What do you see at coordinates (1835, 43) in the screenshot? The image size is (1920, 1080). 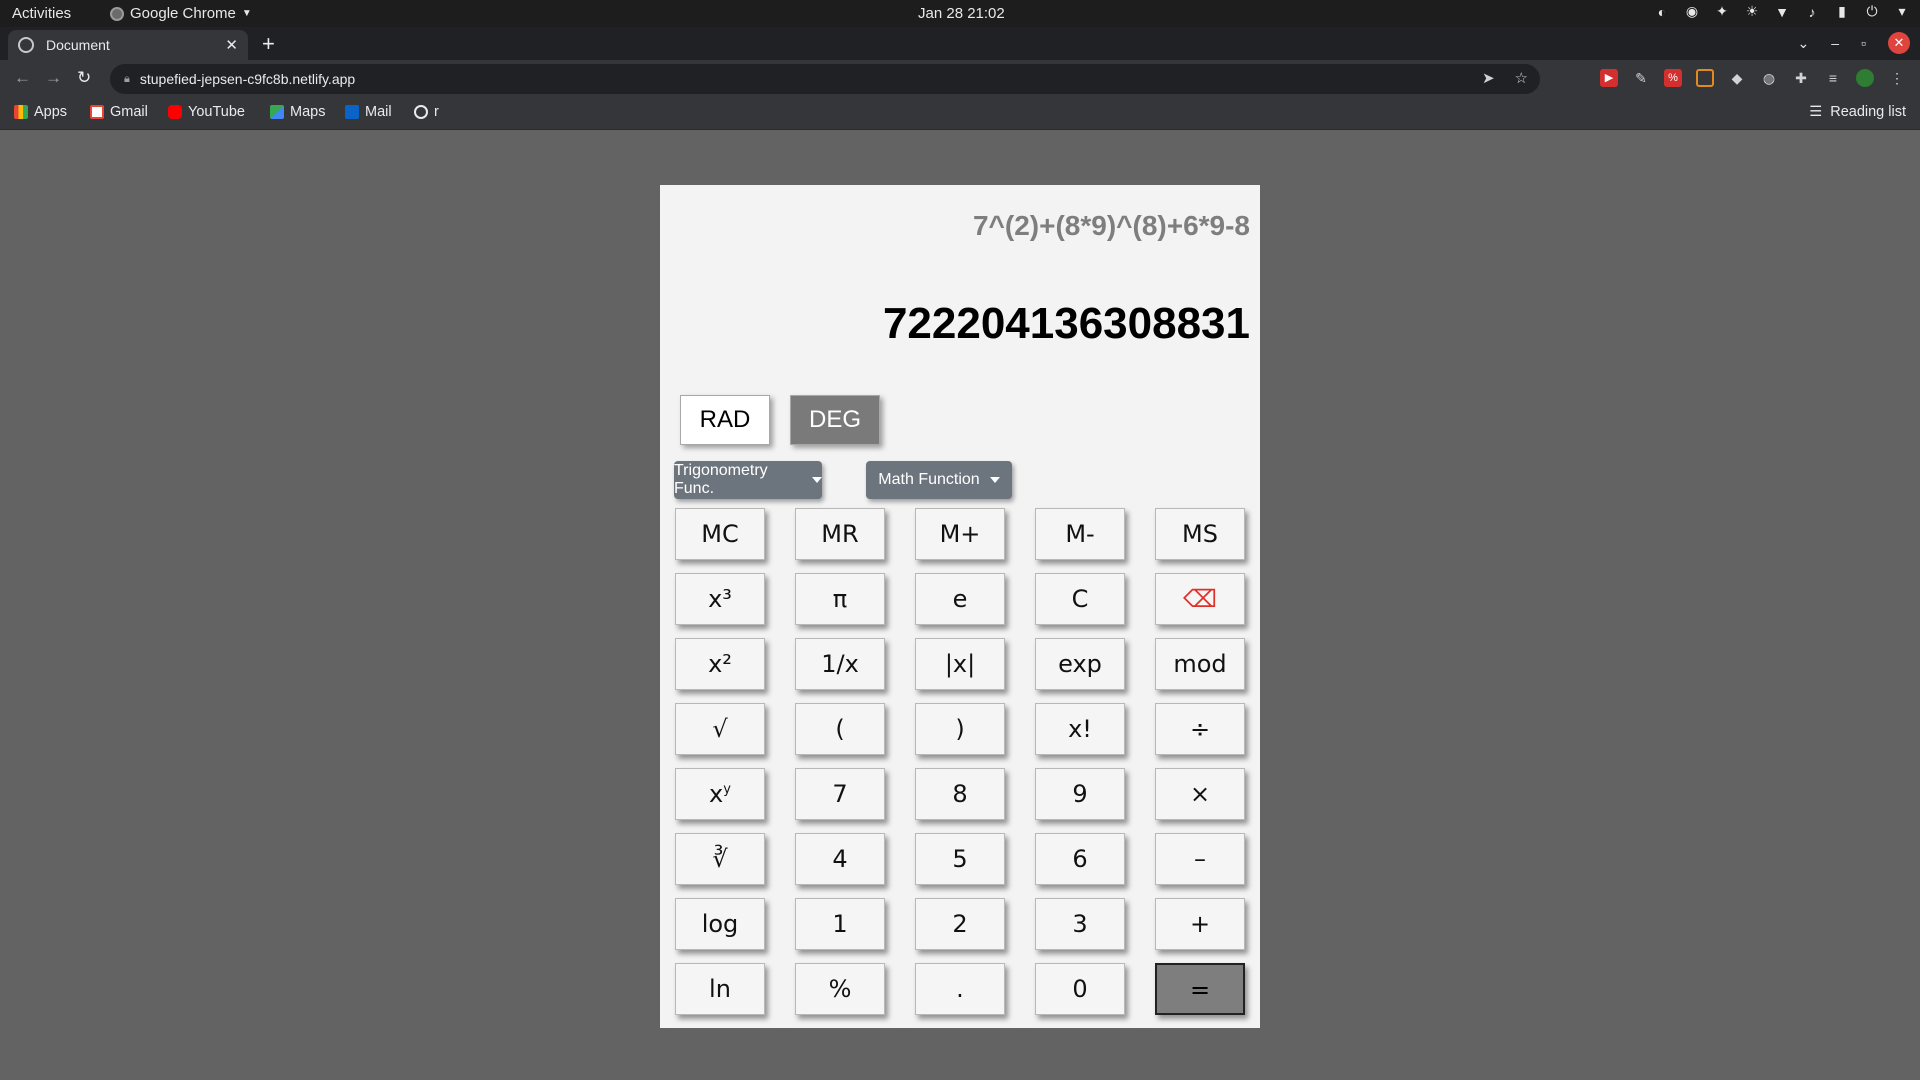 I see `minimize-icon: –` at bounding box center [1835, 43].